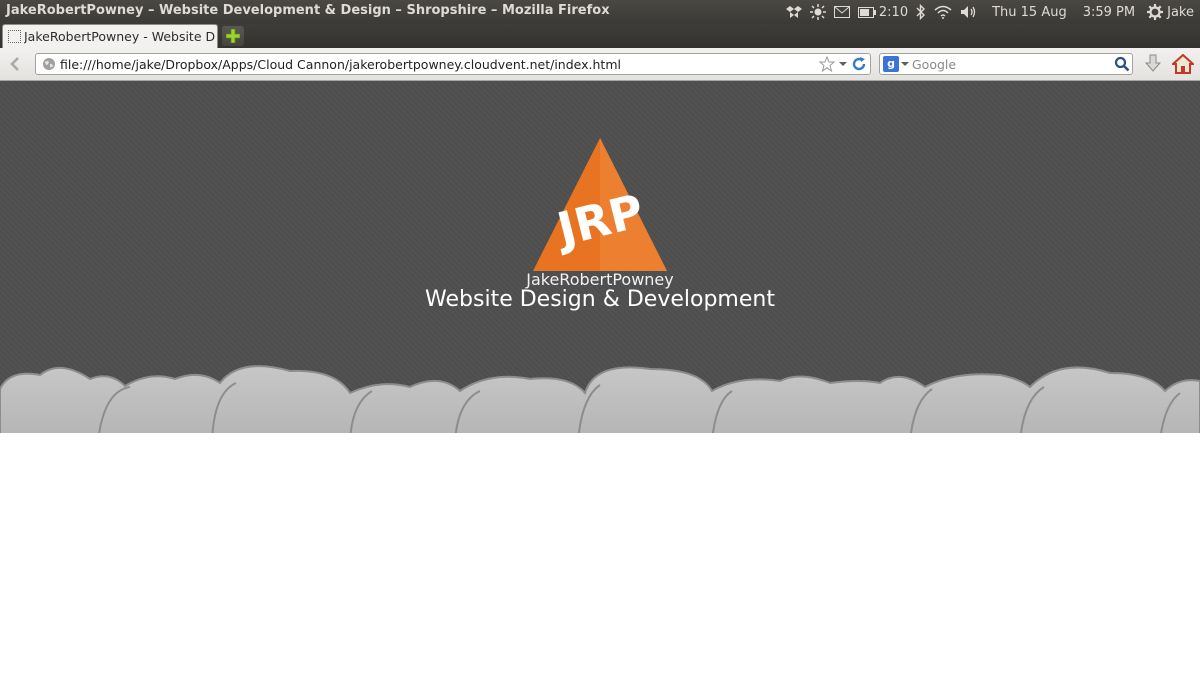  I want to click on reload-icon, so click(859, 64).